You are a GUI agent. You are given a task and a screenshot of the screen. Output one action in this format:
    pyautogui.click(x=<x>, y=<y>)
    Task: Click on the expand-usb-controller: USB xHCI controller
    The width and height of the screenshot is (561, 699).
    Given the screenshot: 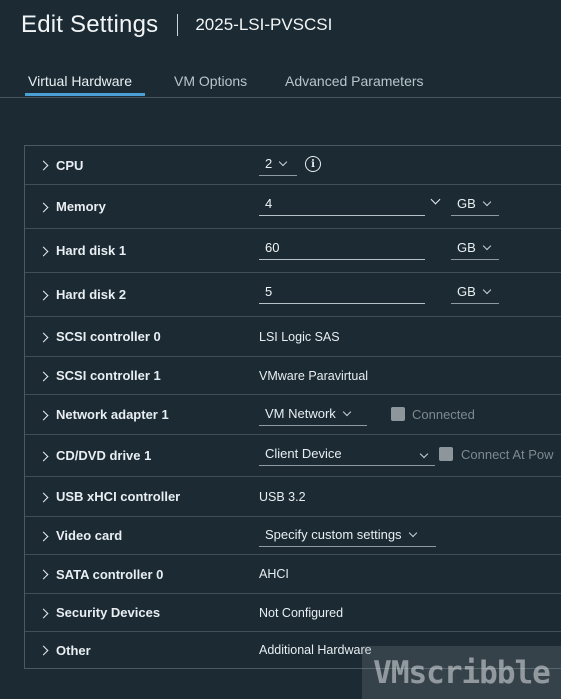 What is the action you would take?
    pyautogui.click(x=109, y=496)
    